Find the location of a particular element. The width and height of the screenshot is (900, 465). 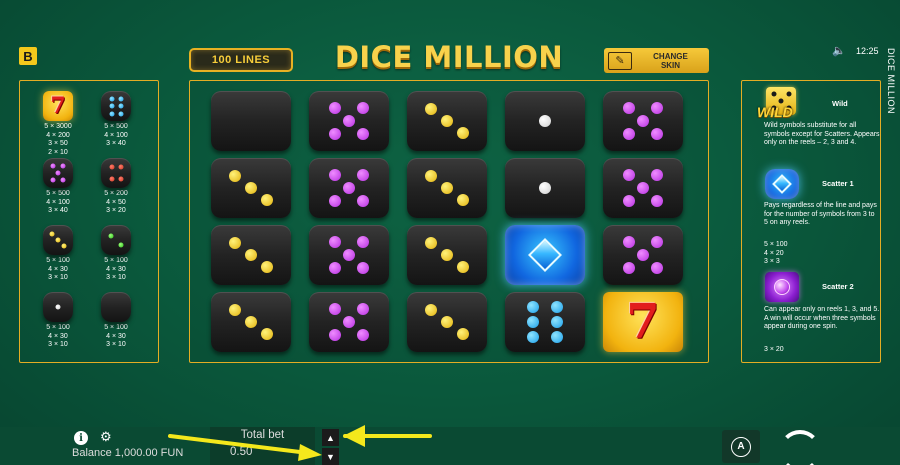

annotation-arrows is located at coordinates (300, 443).